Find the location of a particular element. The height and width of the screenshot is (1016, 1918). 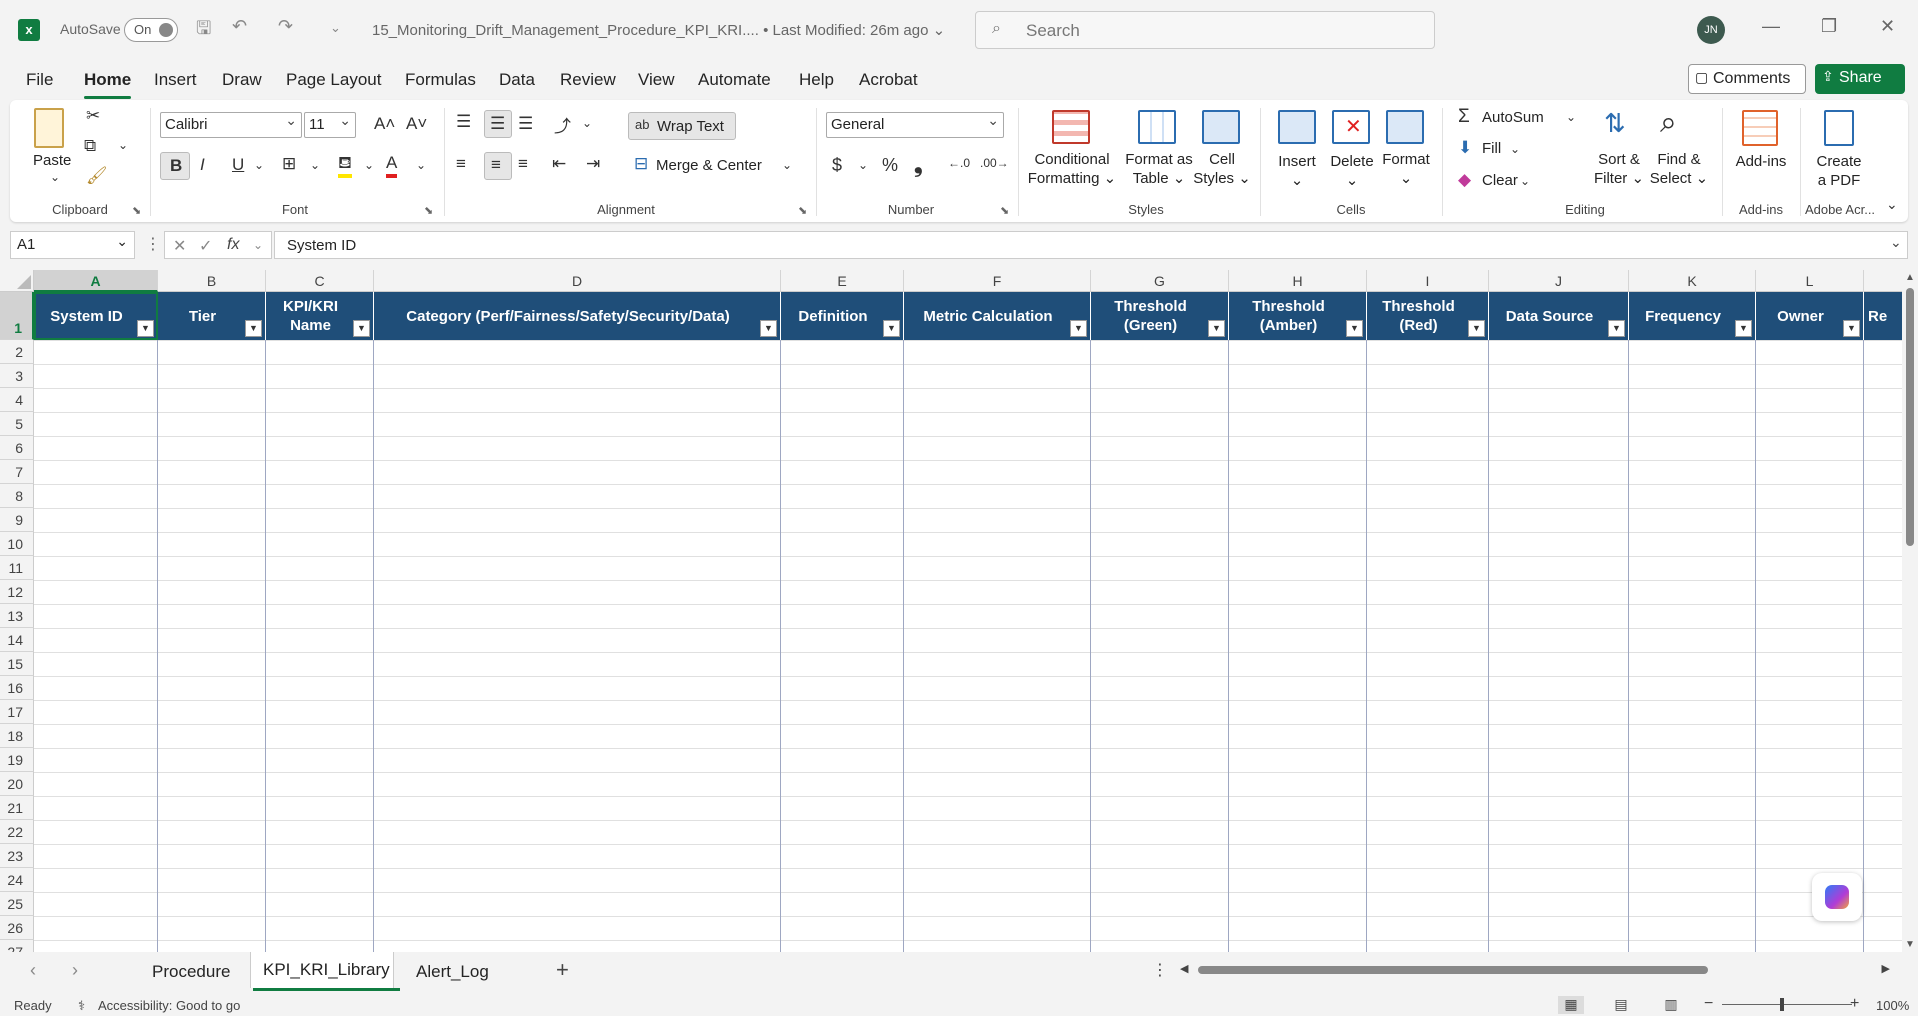

merge-center-icon: ⊟ is located at coordinates (641, 164).